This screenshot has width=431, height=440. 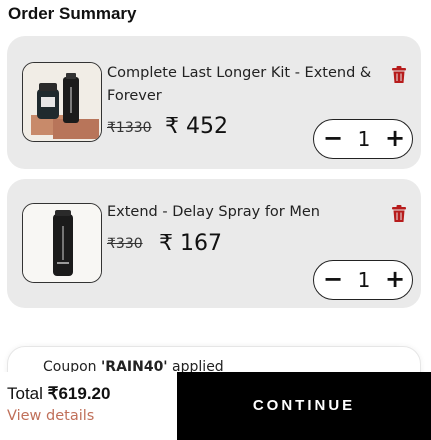 I want to click on continue-button: CONTINUE, so click(x=304, y=406).